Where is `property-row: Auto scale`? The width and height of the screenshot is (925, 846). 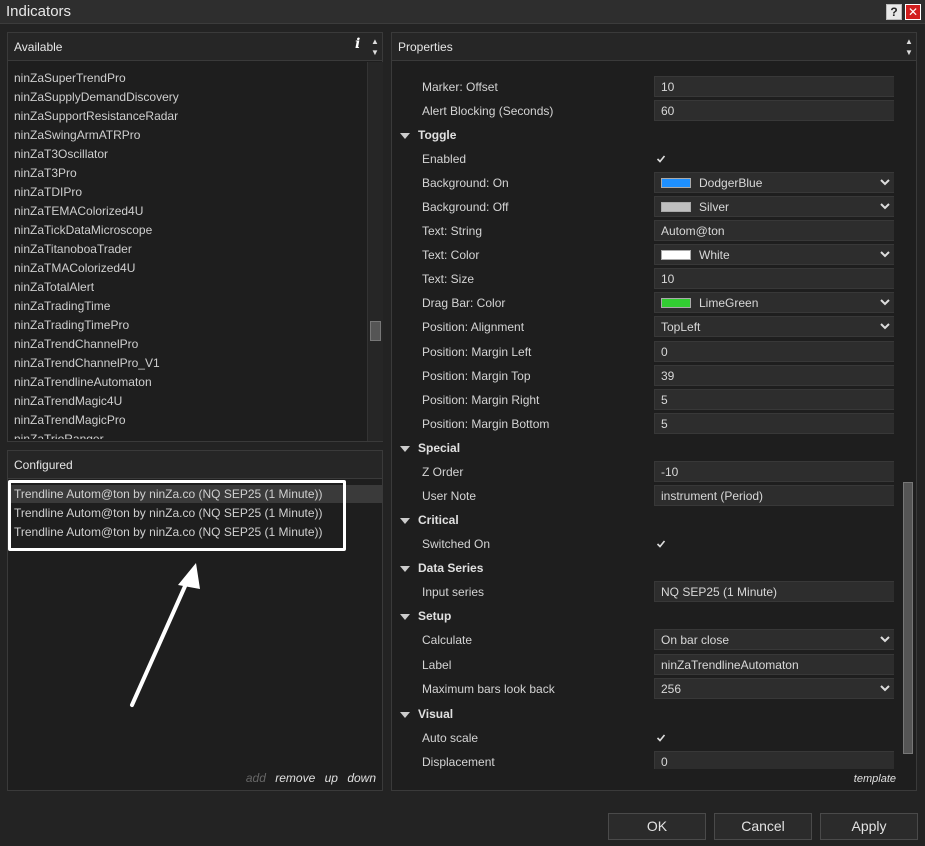 property-row: Auto scale is located at coordinates (643, 738).